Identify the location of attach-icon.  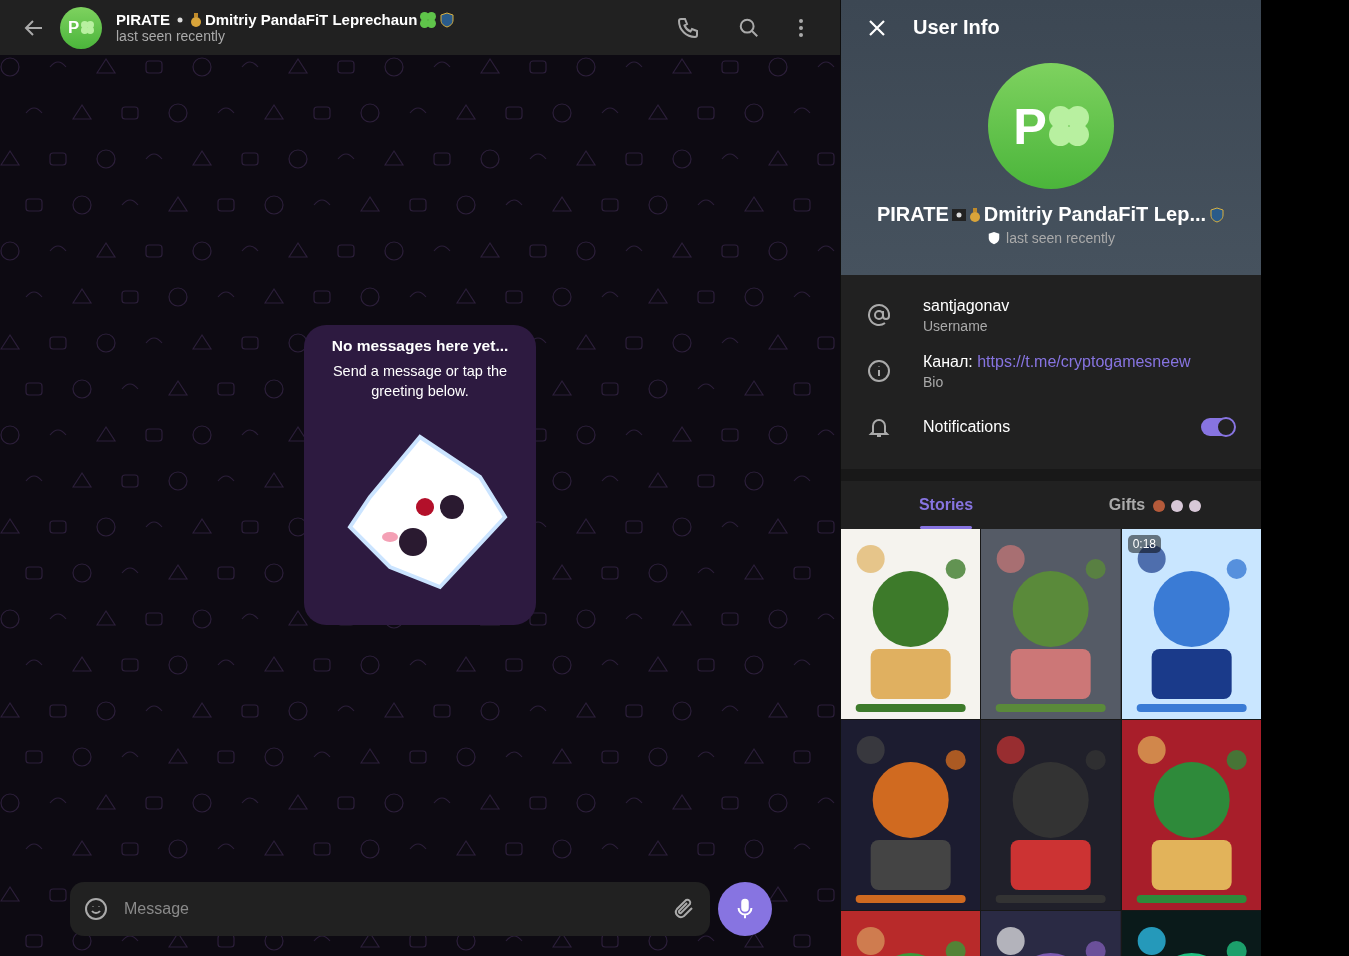
(684, 909).